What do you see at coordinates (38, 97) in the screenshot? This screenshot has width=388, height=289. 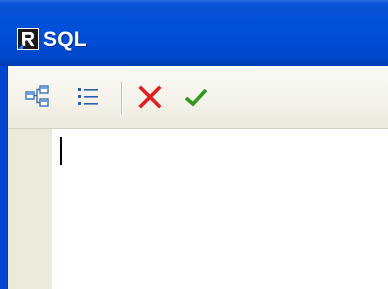 I see `query-builder-icon` at bounding box center [38, 97].